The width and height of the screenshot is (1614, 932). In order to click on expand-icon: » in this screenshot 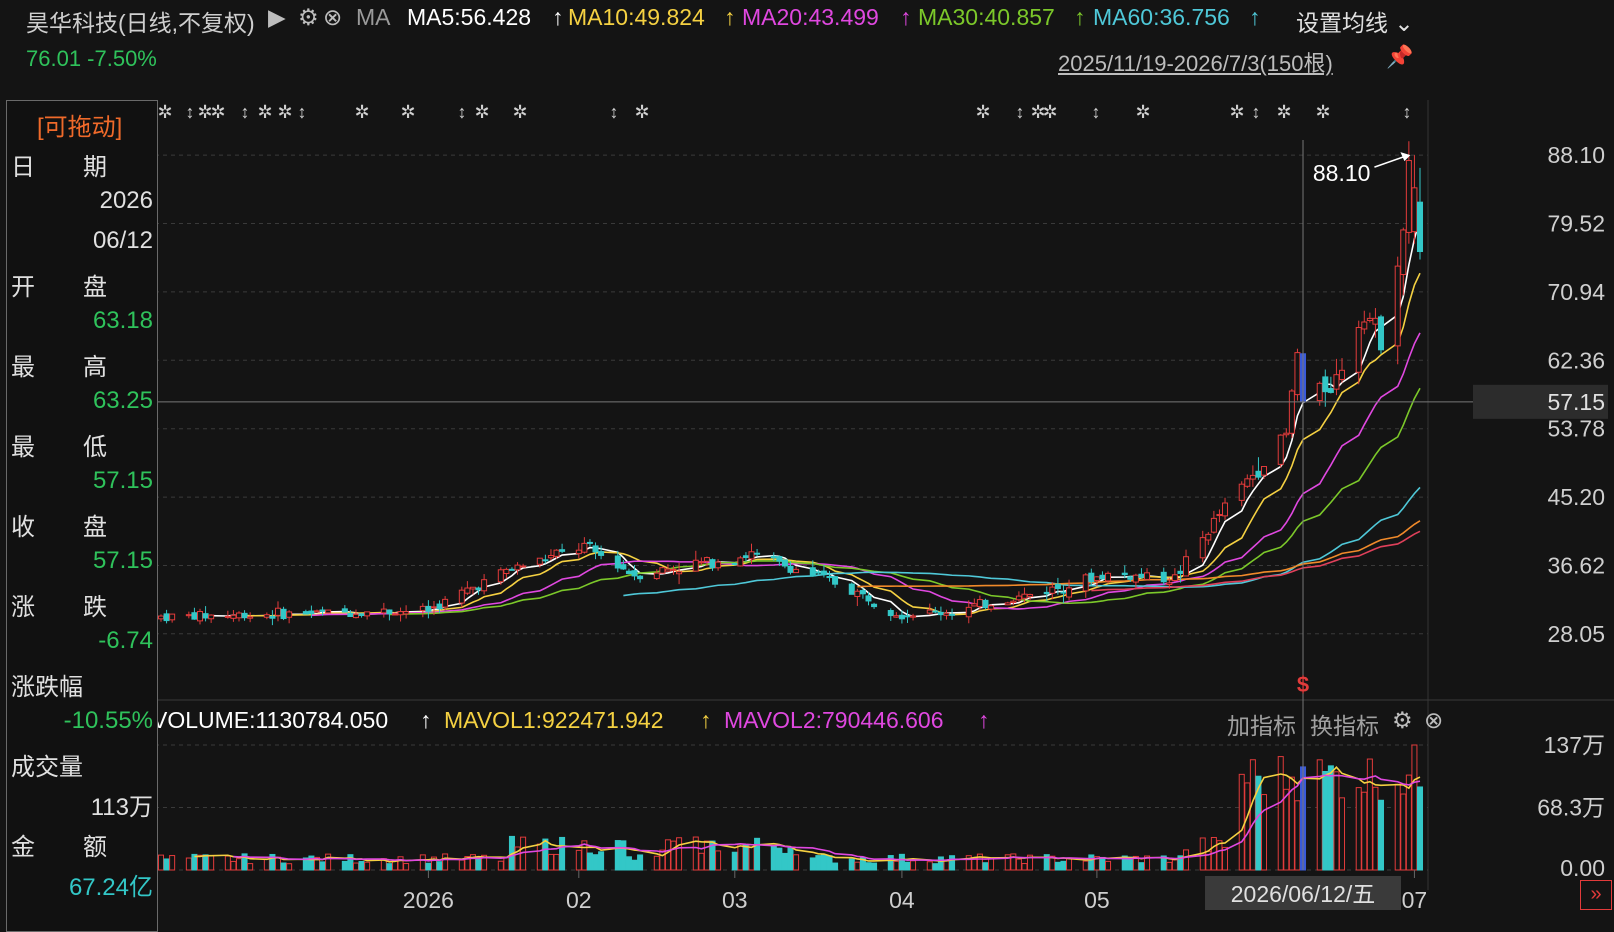, I will do `click(1596, 895)`.